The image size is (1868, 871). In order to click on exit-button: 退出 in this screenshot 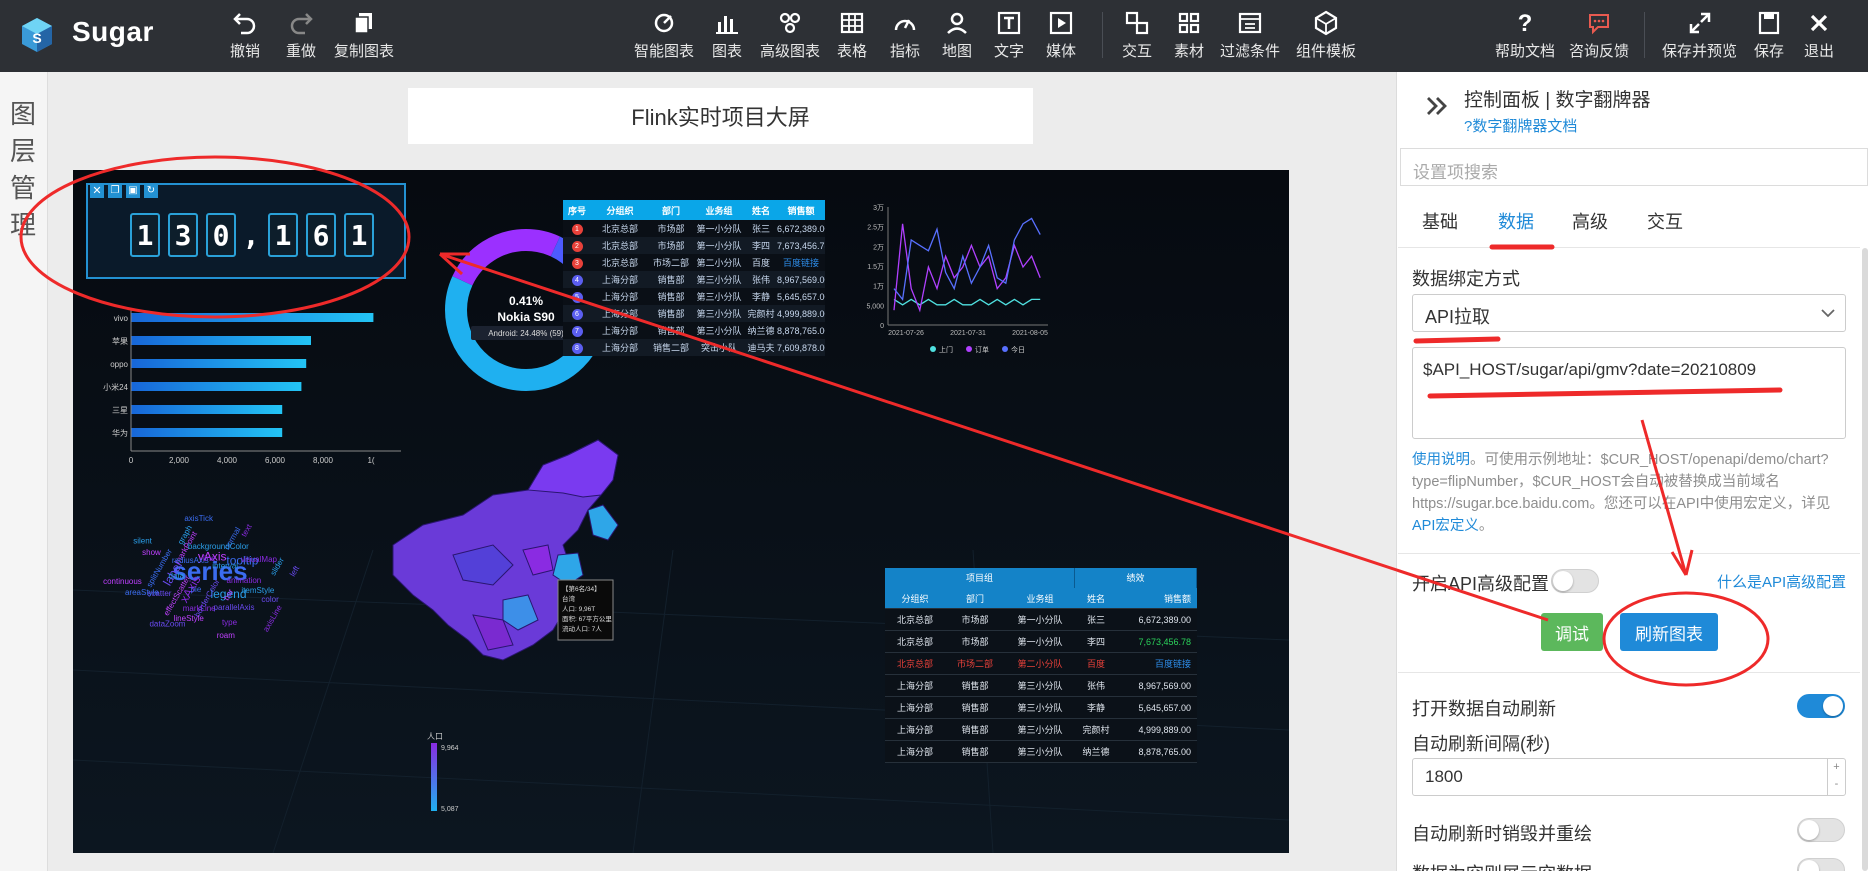, I will do `click(1819, 38)`.